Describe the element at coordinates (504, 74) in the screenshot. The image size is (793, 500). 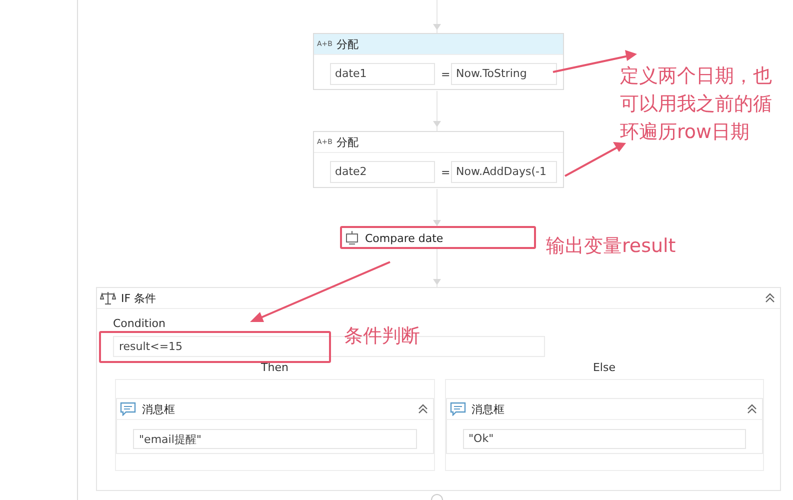
I see `input-field: Now.ToString` at that location.